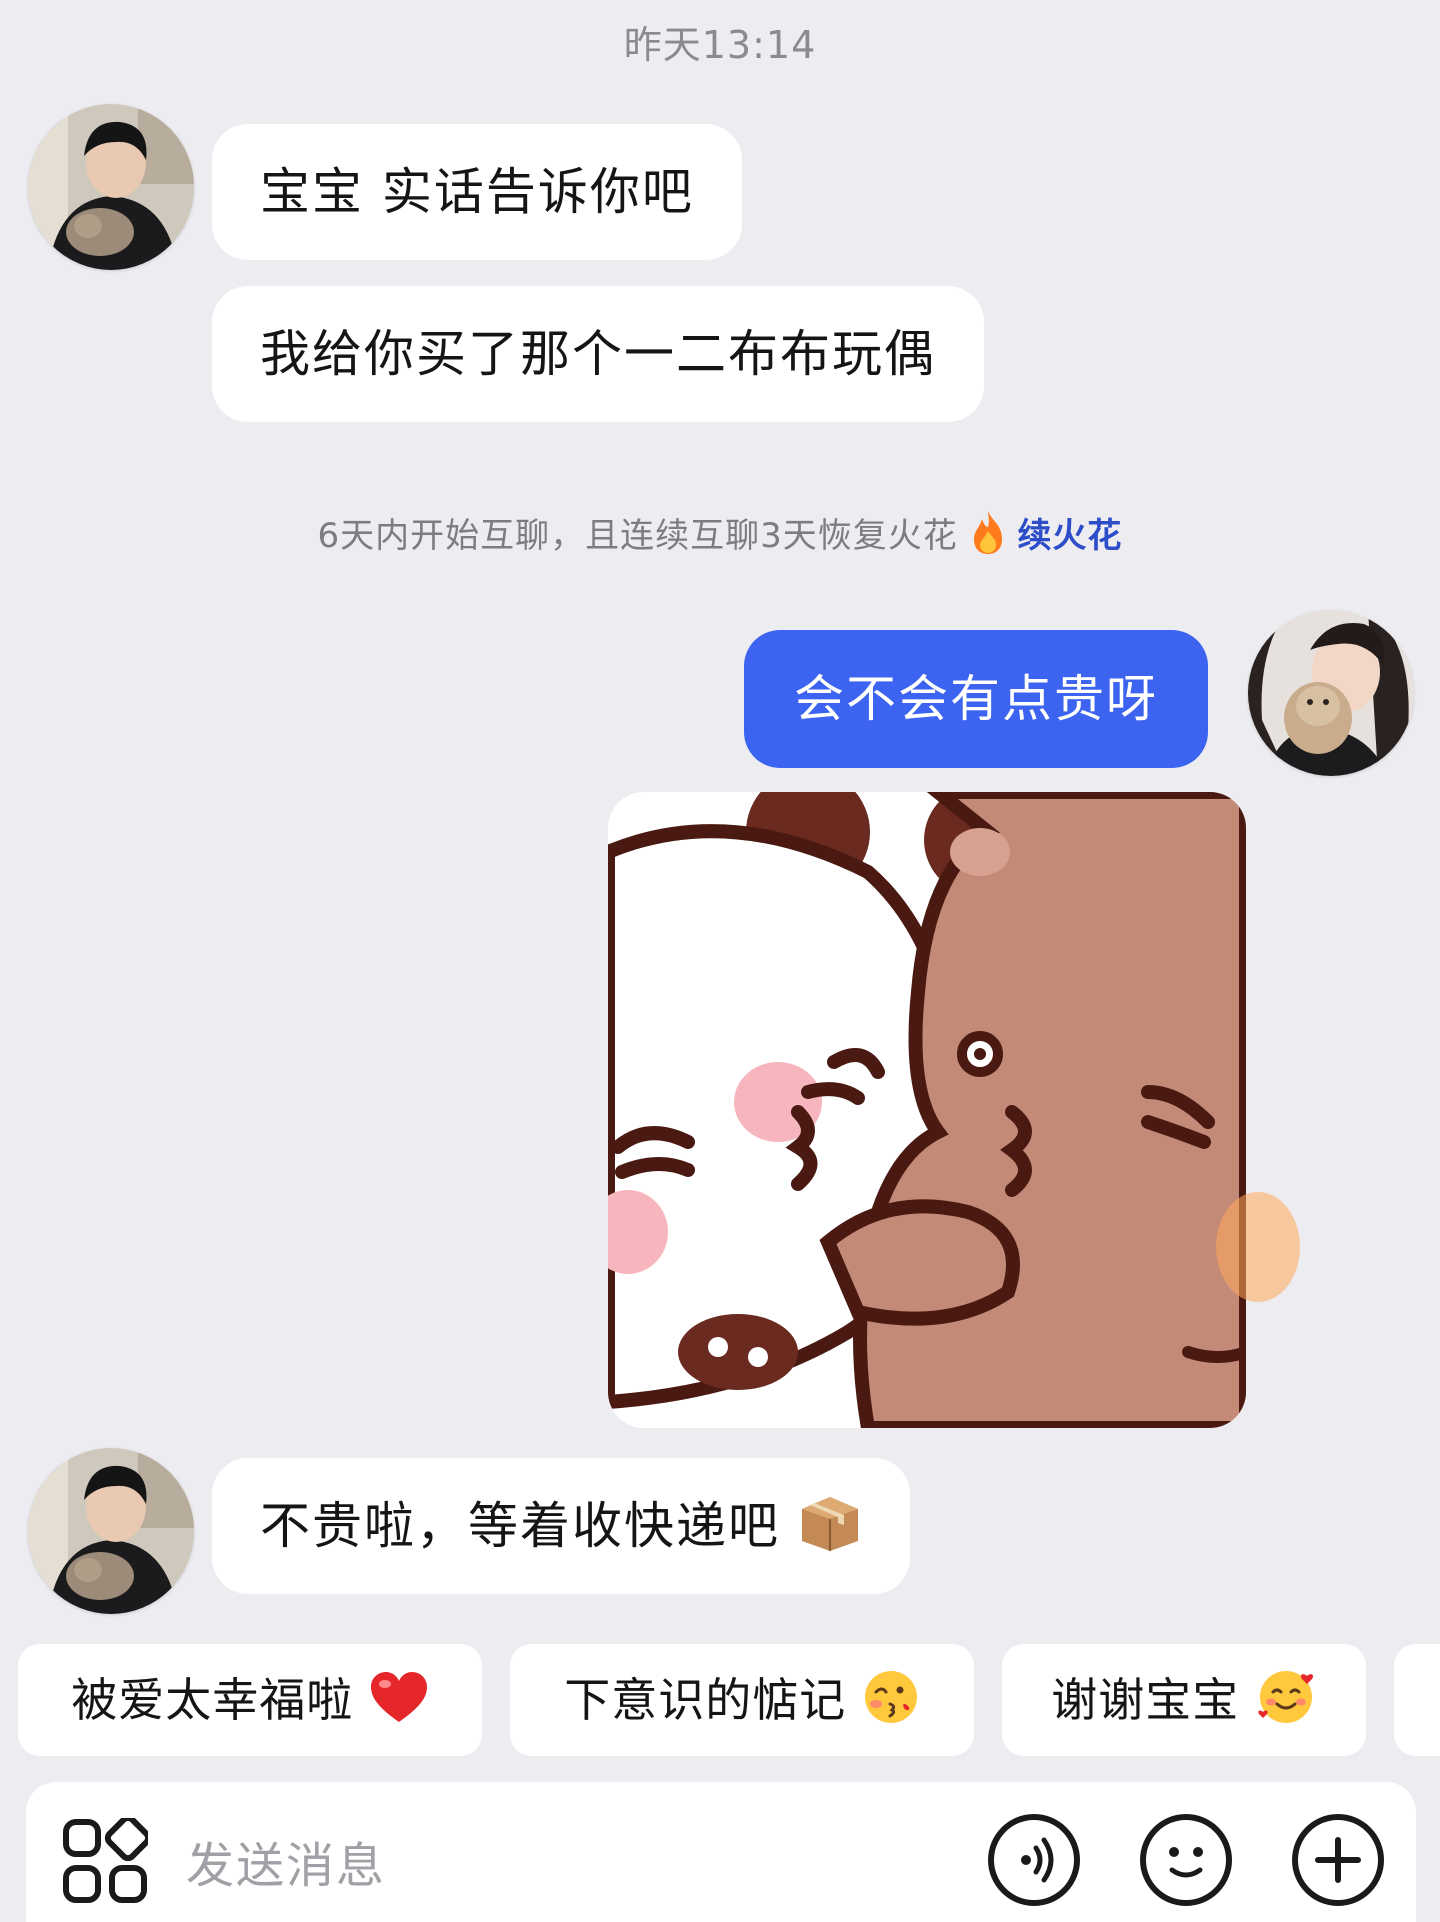 The height and width of the screenshot is (1922, 1440). Describe the element at coordinates (286, 1861) in the screenshot. I see `message-input: 发送消息` at that location.